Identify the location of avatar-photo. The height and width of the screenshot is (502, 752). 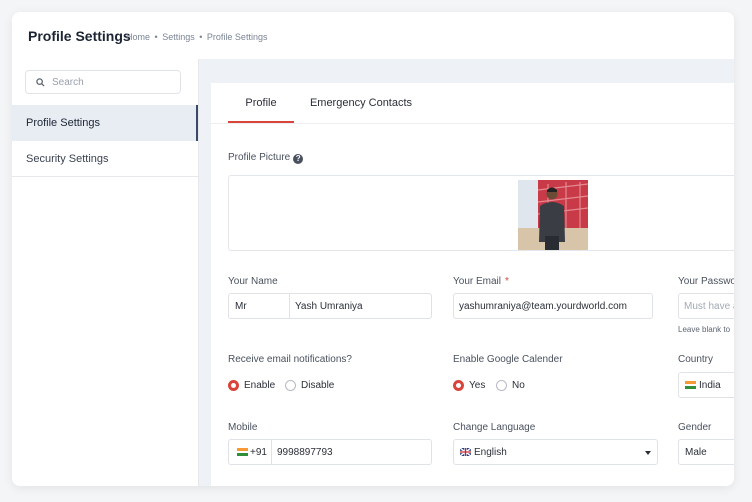
(553, 215).